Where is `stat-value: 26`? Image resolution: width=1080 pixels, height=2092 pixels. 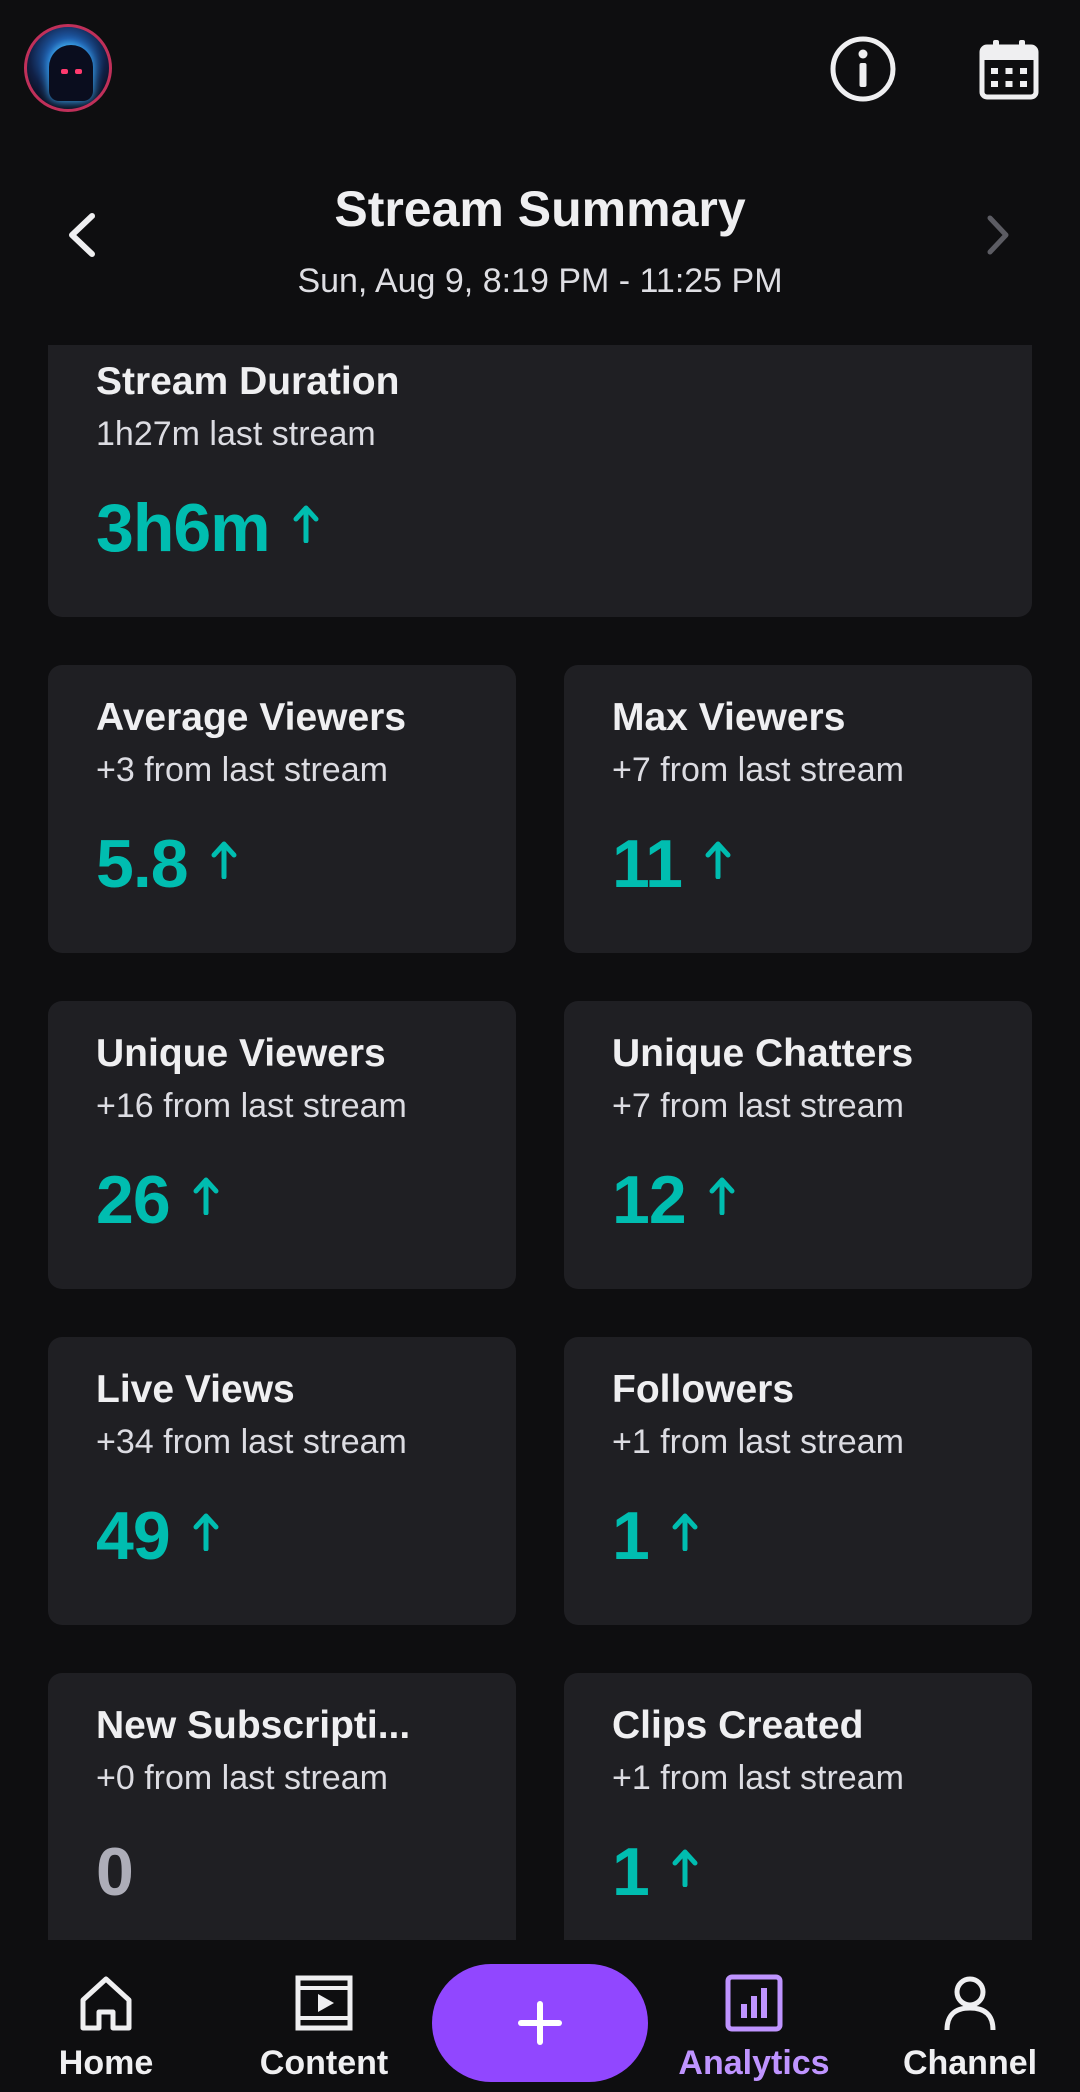 stat-value: 26 is located at coordinates (133, 1199).